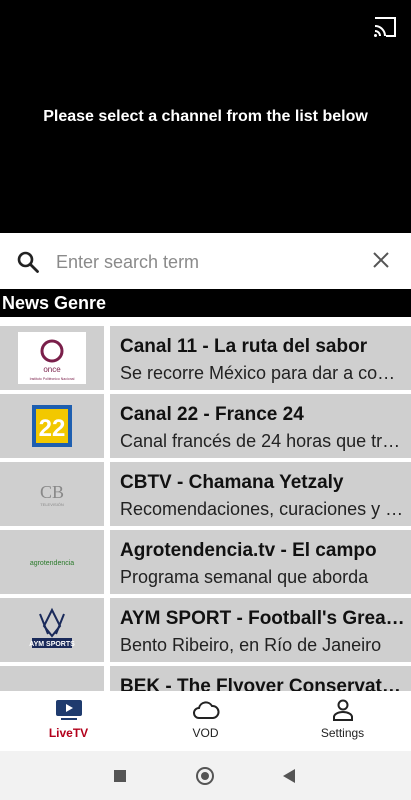  I want to click on channel-title: AYM SPORT - Football's Greatest, so click(262, 618).